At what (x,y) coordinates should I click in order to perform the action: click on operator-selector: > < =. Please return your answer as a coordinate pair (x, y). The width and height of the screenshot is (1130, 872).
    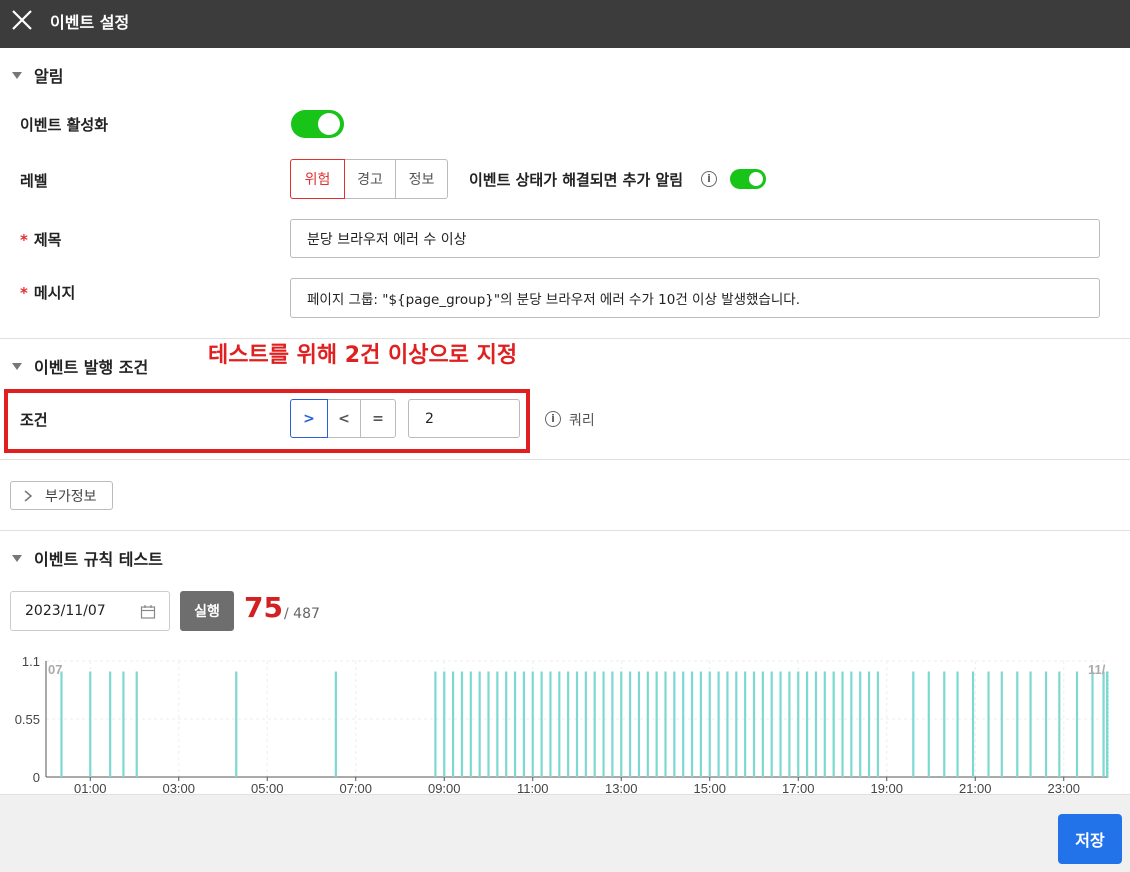
    Looking at the image, I should click on (343, 418).